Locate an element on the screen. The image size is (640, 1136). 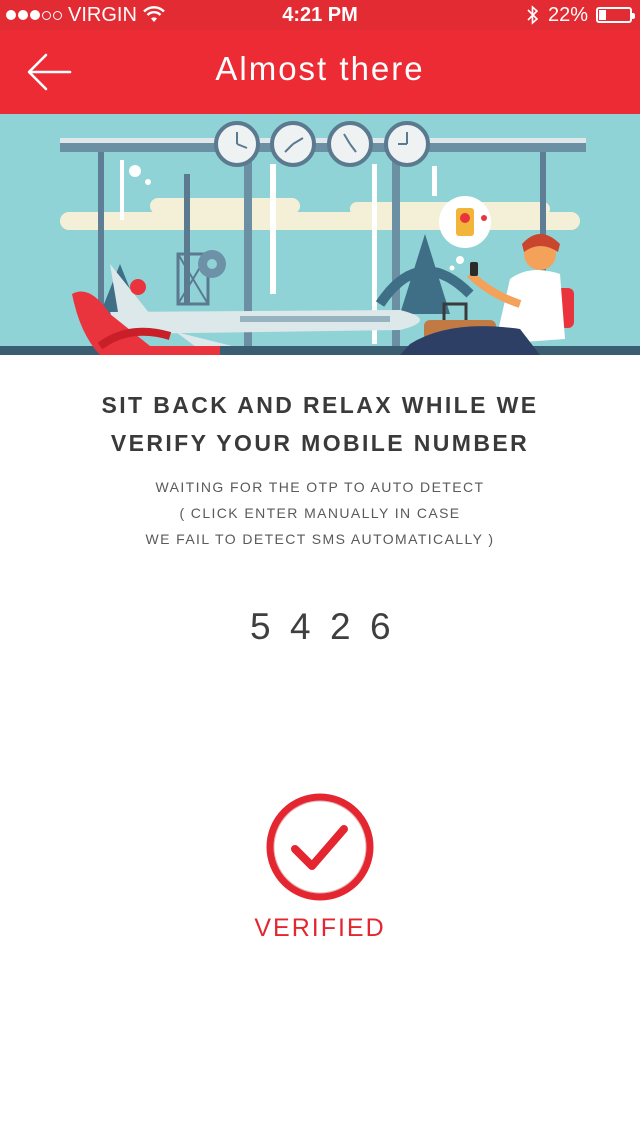
otp-digit: 4 is located at coordinates (300, 626).